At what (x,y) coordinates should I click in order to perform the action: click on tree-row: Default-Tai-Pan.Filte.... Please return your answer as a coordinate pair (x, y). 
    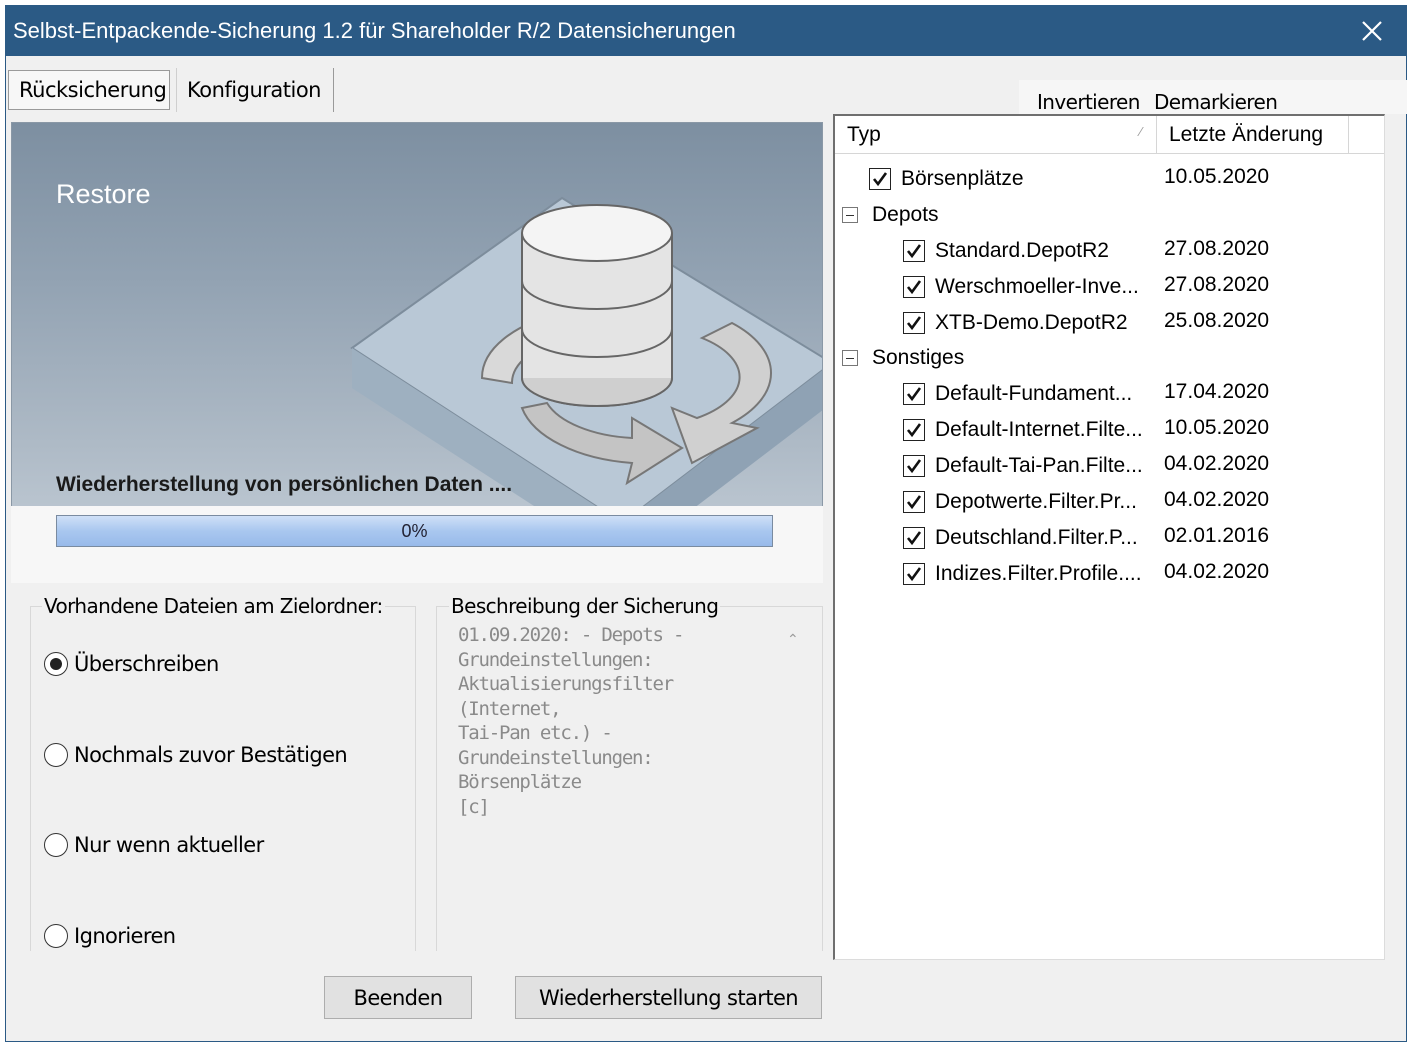
    Looking at the image, I should click on (1023, 466).